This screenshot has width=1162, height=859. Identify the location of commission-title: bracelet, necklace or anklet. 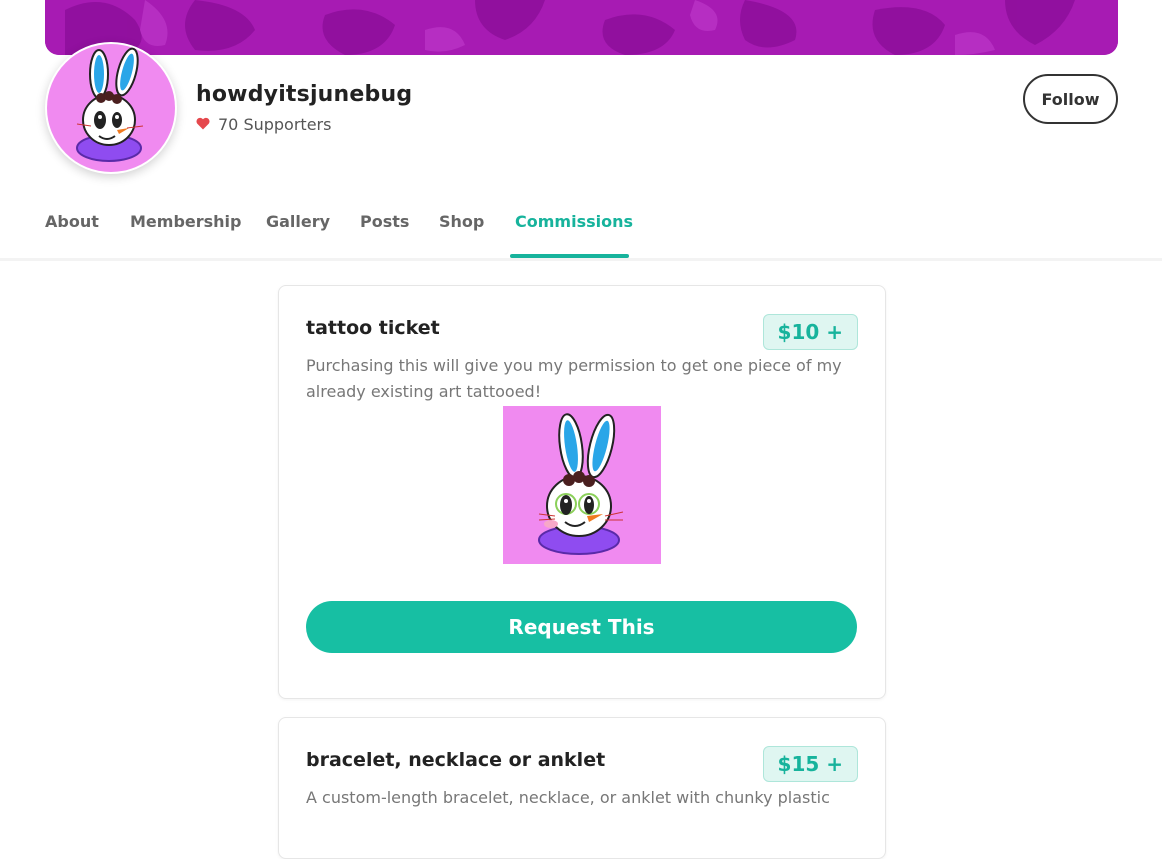
(456, 760).